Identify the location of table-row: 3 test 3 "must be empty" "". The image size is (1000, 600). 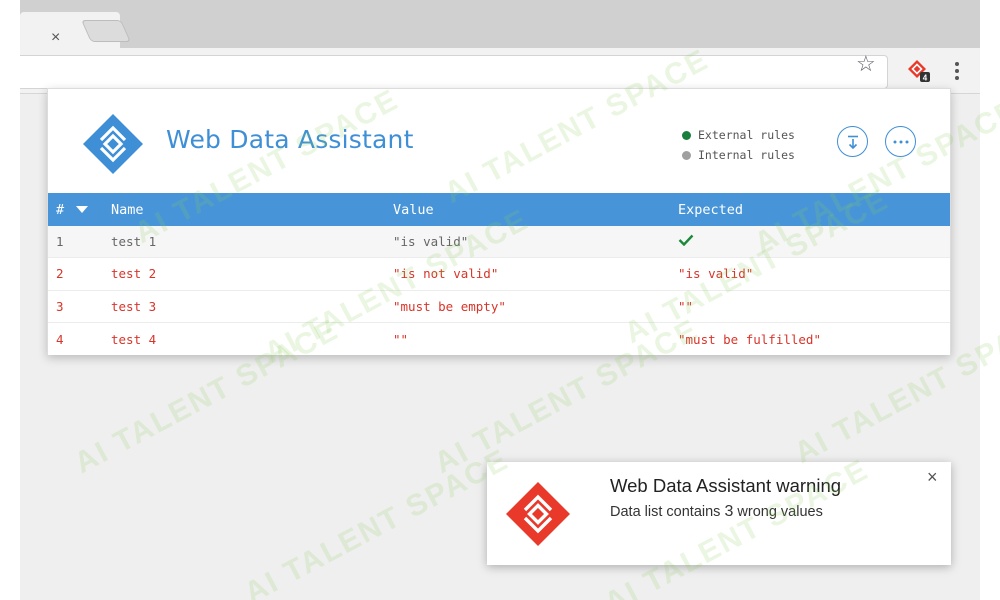
(499, 306).